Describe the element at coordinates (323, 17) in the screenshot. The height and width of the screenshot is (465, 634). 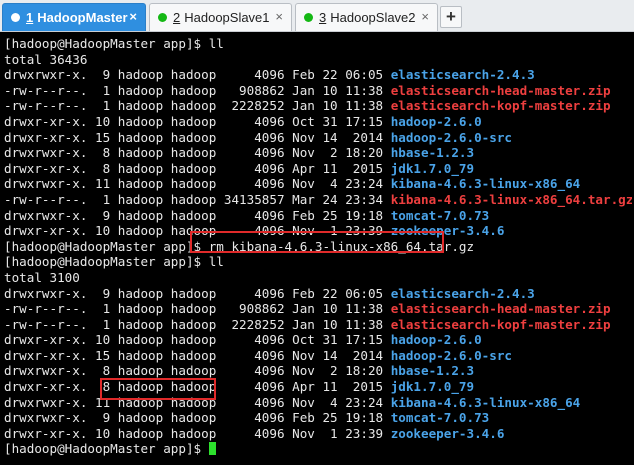
I see `tab-number: 3` at that location.